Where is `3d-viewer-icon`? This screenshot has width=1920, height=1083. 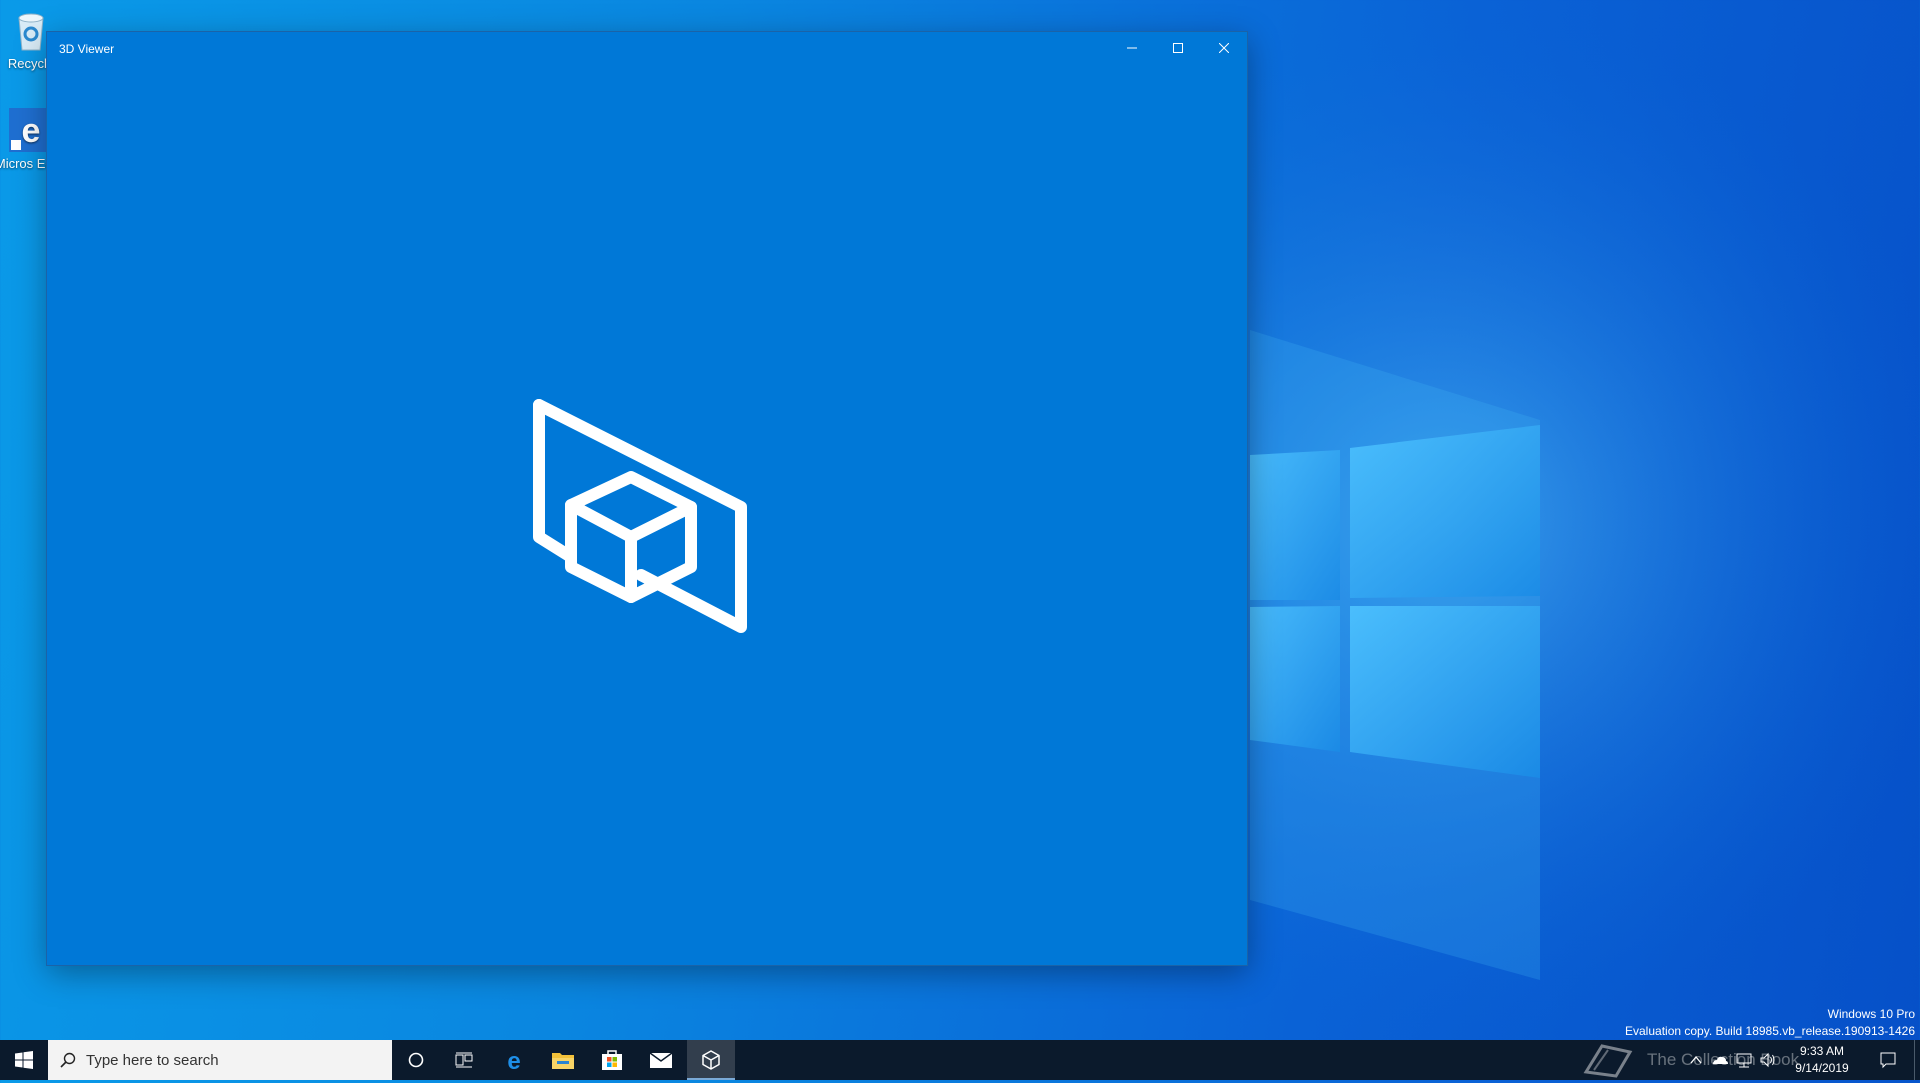
3d-viewer-icon is located at coordinates (711, 1060).